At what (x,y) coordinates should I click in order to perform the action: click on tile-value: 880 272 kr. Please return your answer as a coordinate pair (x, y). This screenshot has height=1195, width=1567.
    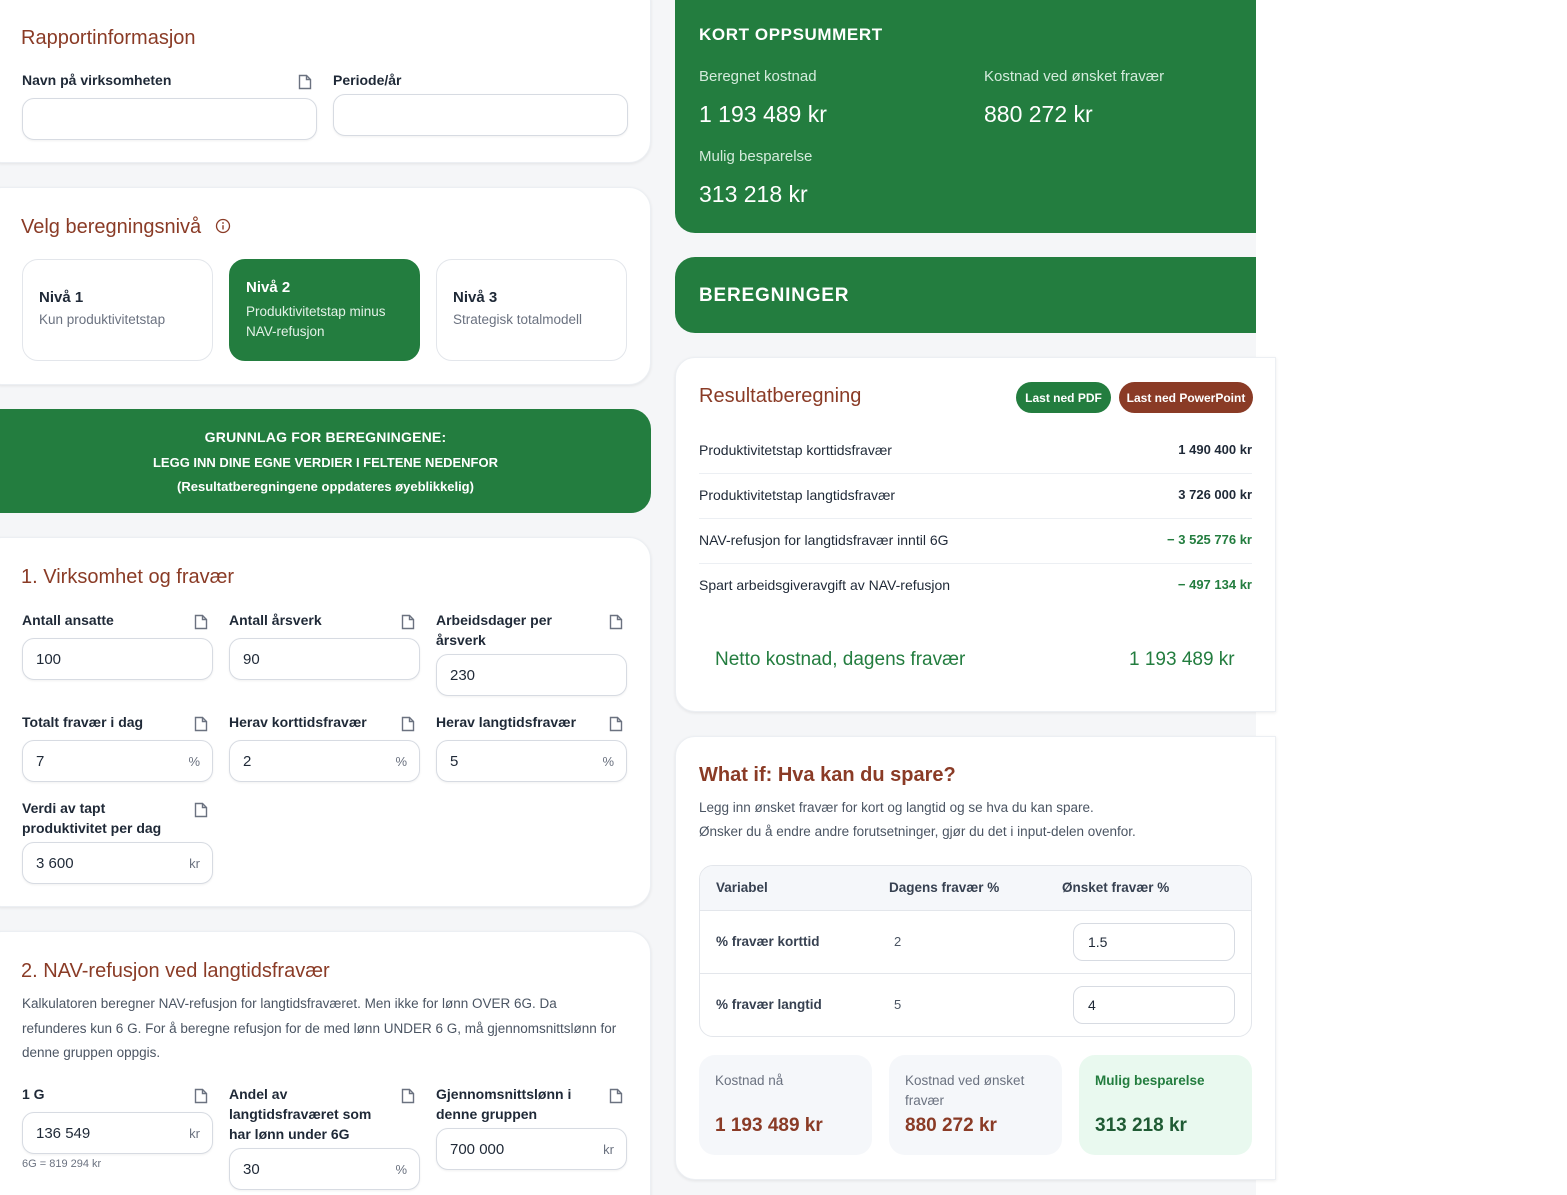
    Looking at the image, I should click on (951, 1125).